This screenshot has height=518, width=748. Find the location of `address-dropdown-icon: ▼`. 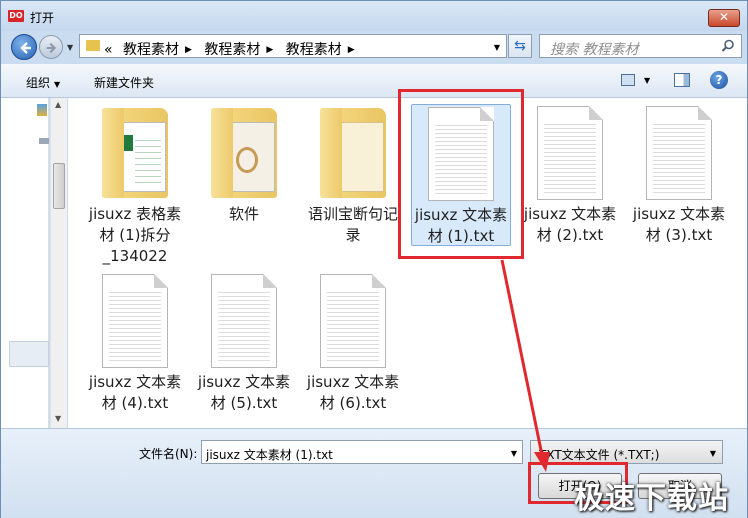

address-dropdown-icon: ▼ is located at coordinates (497, 47).